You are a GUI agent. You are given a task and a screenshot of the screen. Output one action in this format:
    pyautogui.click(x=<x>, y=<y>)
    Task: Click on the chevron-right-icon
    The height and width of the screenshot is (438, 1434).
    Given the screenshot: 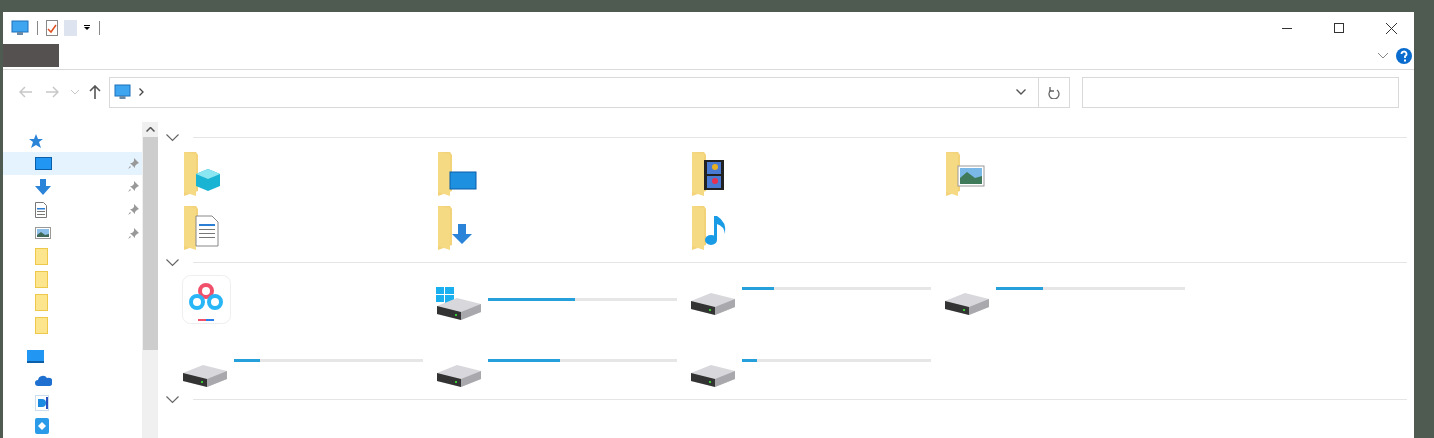 What is the action you would take?
    pyautogui.click(x=141, y=92)
    